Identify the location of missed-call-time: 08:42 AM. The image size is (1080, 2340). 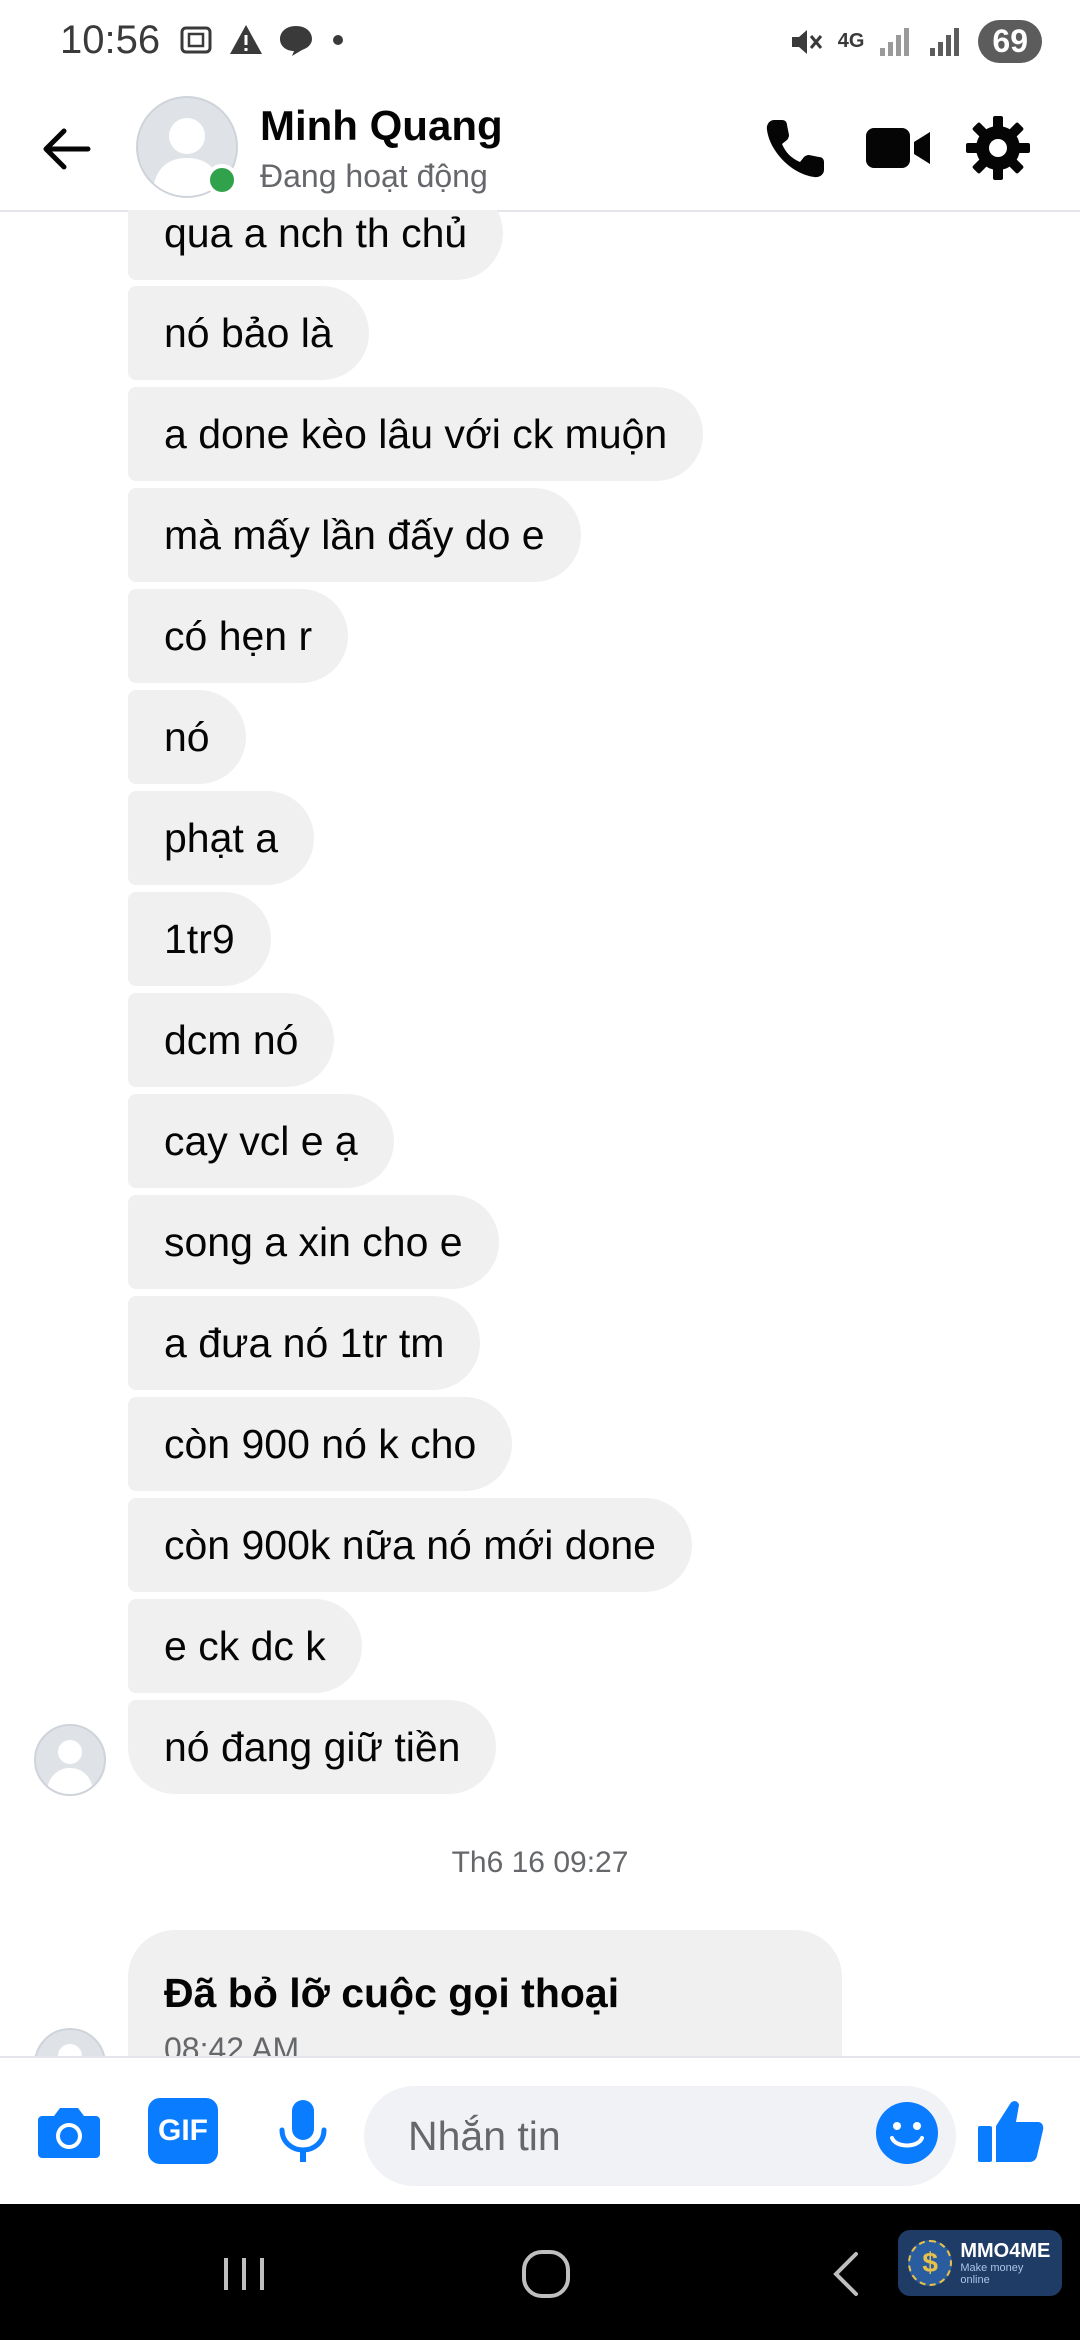
(232, 2043).